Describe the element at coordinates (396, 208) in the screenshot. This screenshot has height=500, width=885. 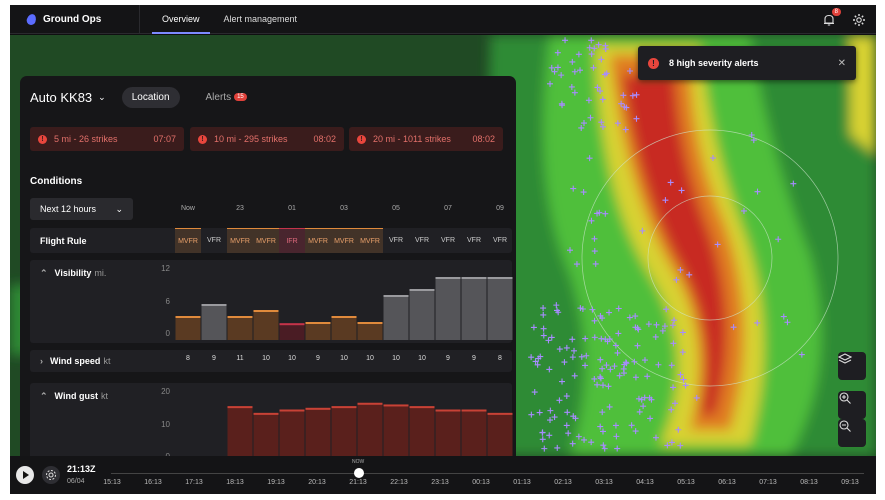
I see `hour-label: 05` at that location.